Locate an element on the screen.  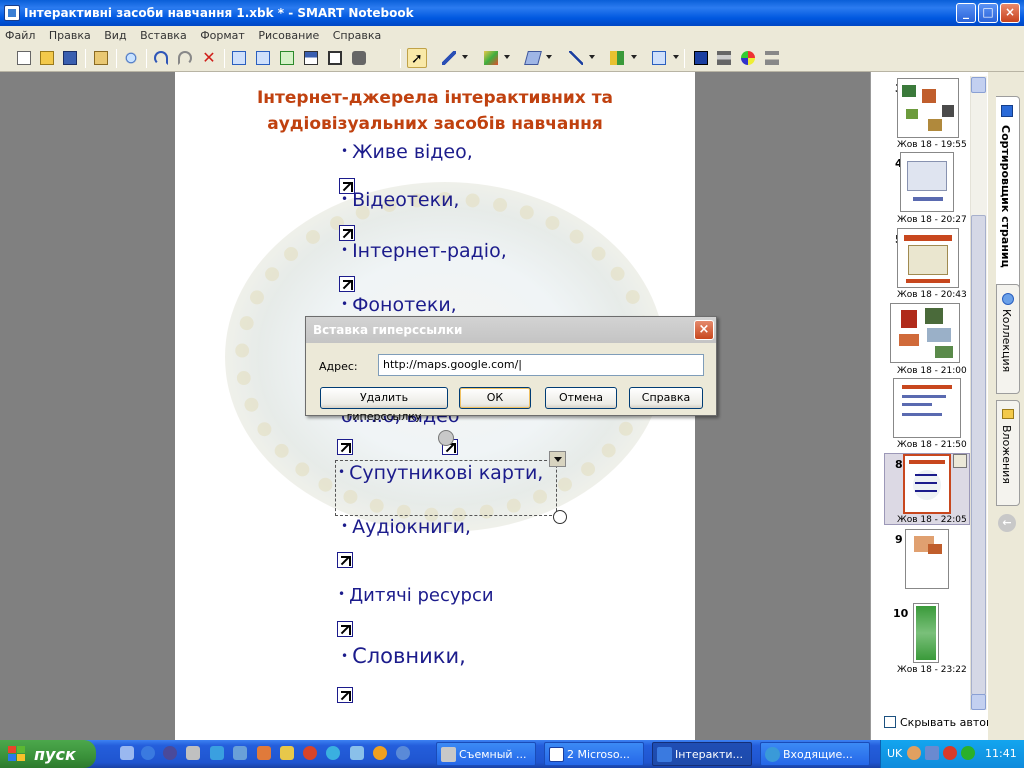
redo-icon is located at coordinates (185, 58).